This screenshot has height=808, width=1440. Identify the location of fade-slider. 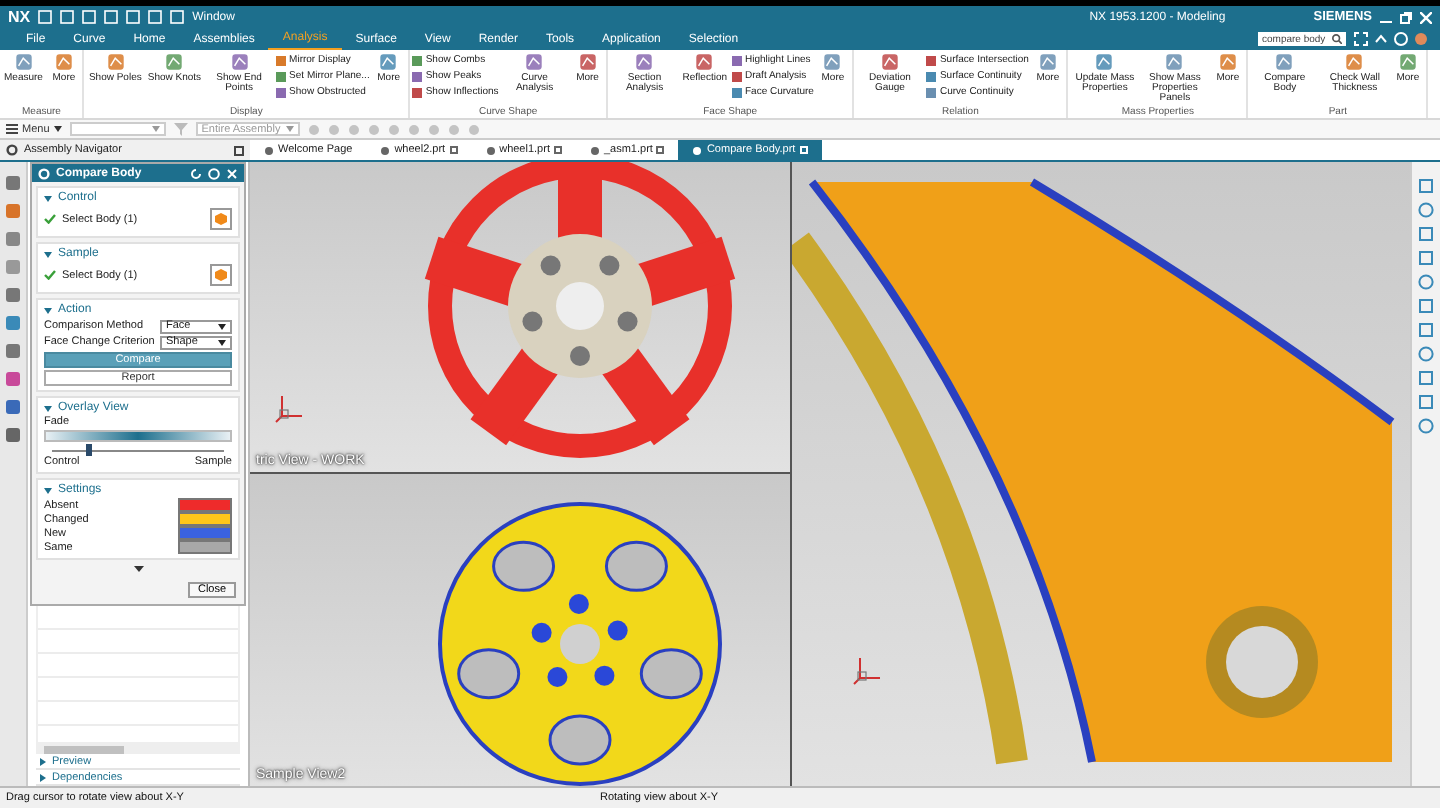
(138, 450).